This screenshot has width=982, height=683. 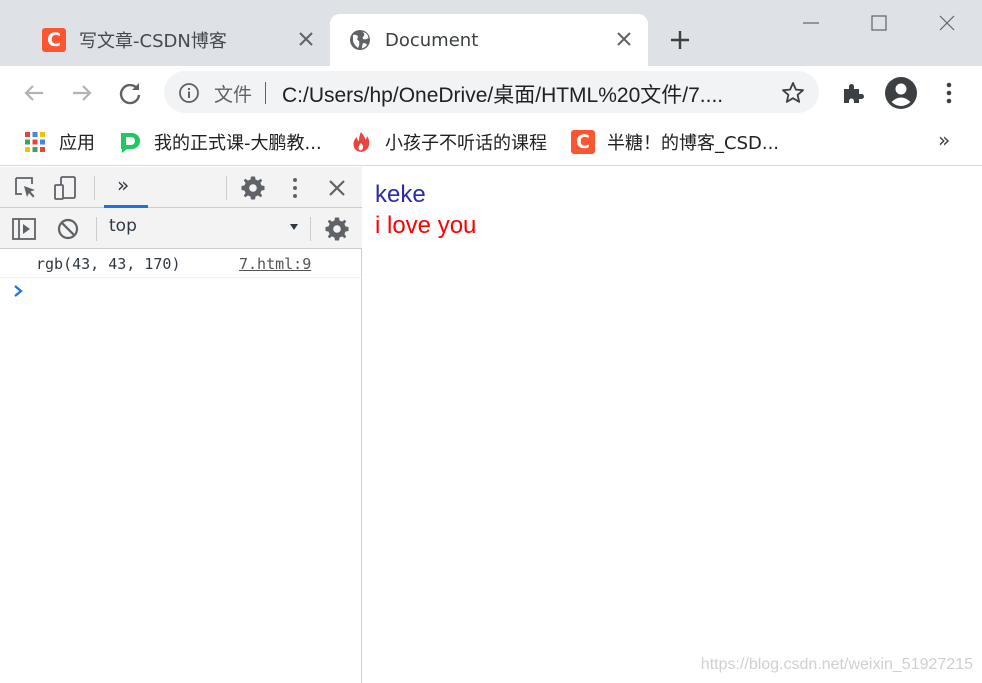 I want to click on console-toolbar: top, so click(x=181, y=228).